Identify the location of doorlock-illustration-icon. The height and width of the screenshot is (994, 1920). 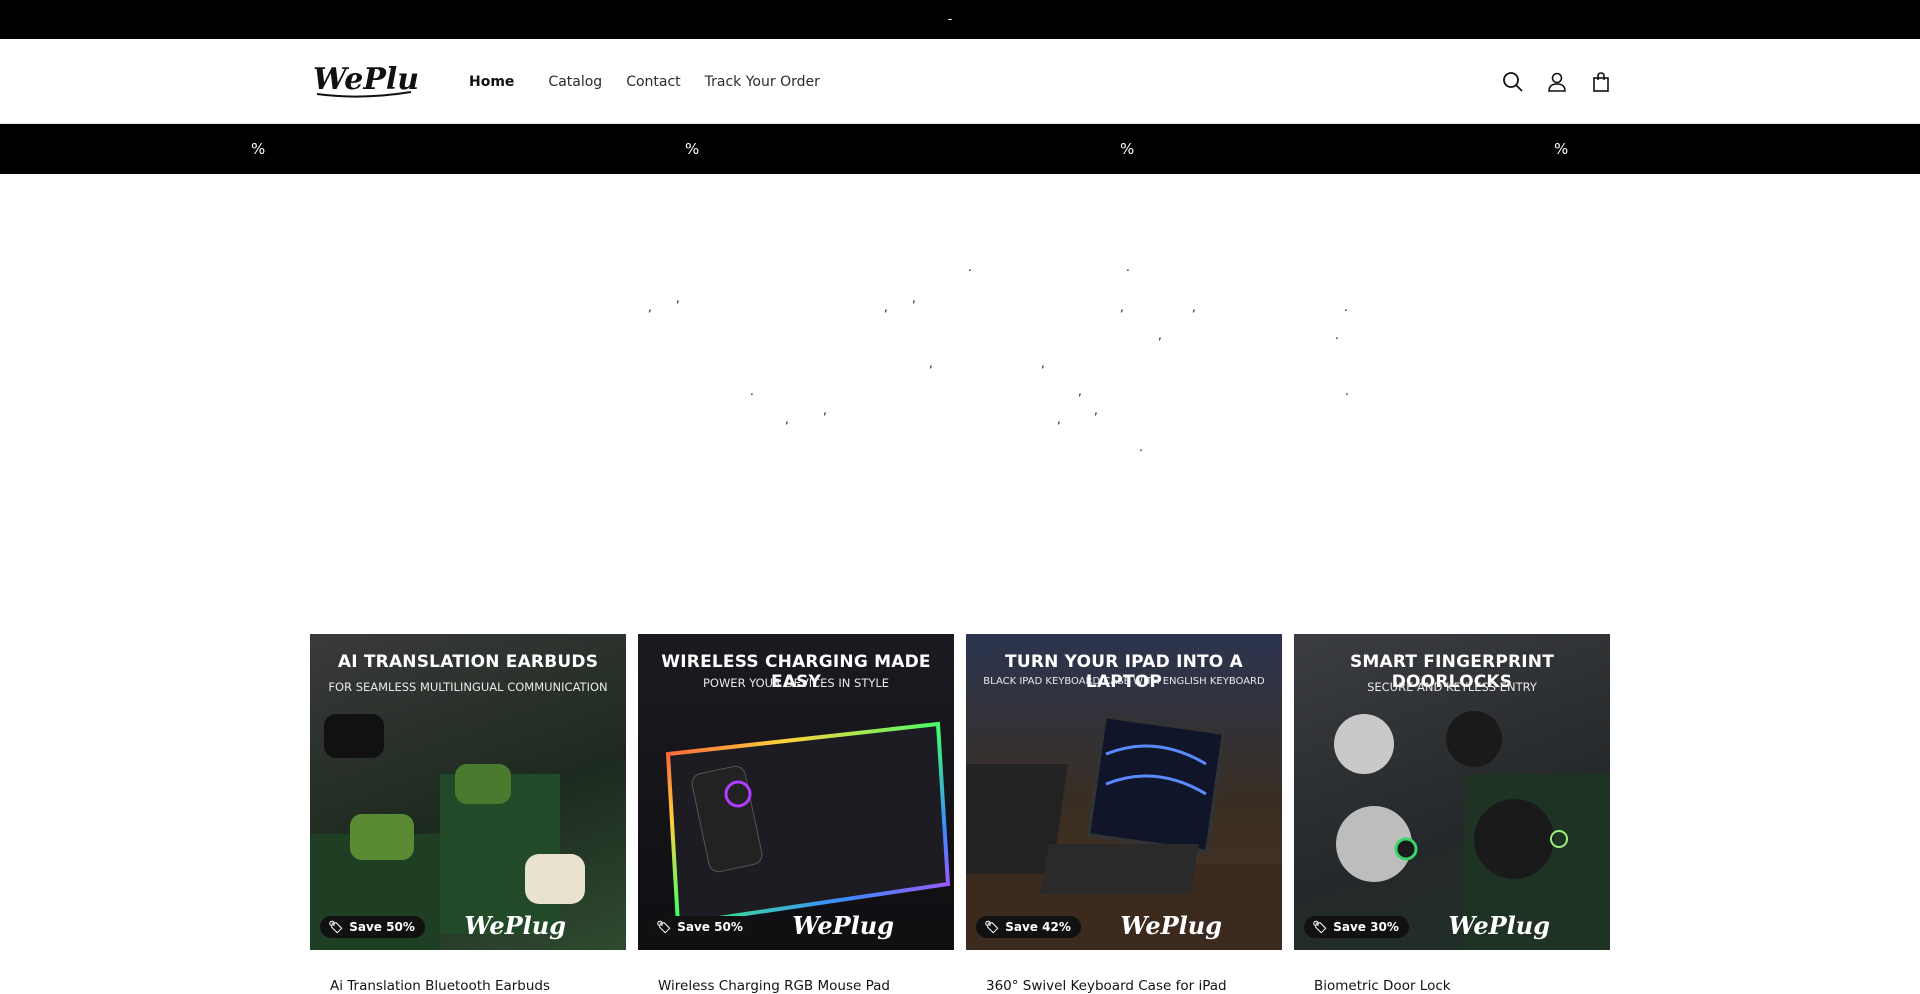
(1472, 830).